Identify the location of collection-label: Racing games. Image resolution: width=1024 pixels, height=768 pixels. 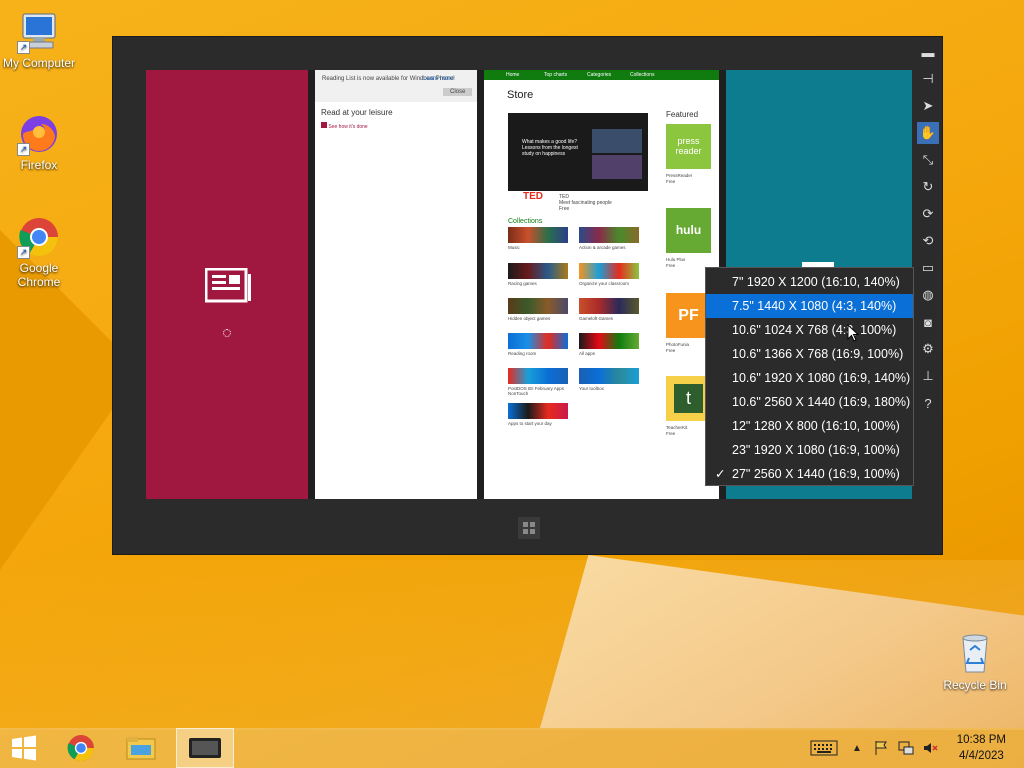
(522, 283).